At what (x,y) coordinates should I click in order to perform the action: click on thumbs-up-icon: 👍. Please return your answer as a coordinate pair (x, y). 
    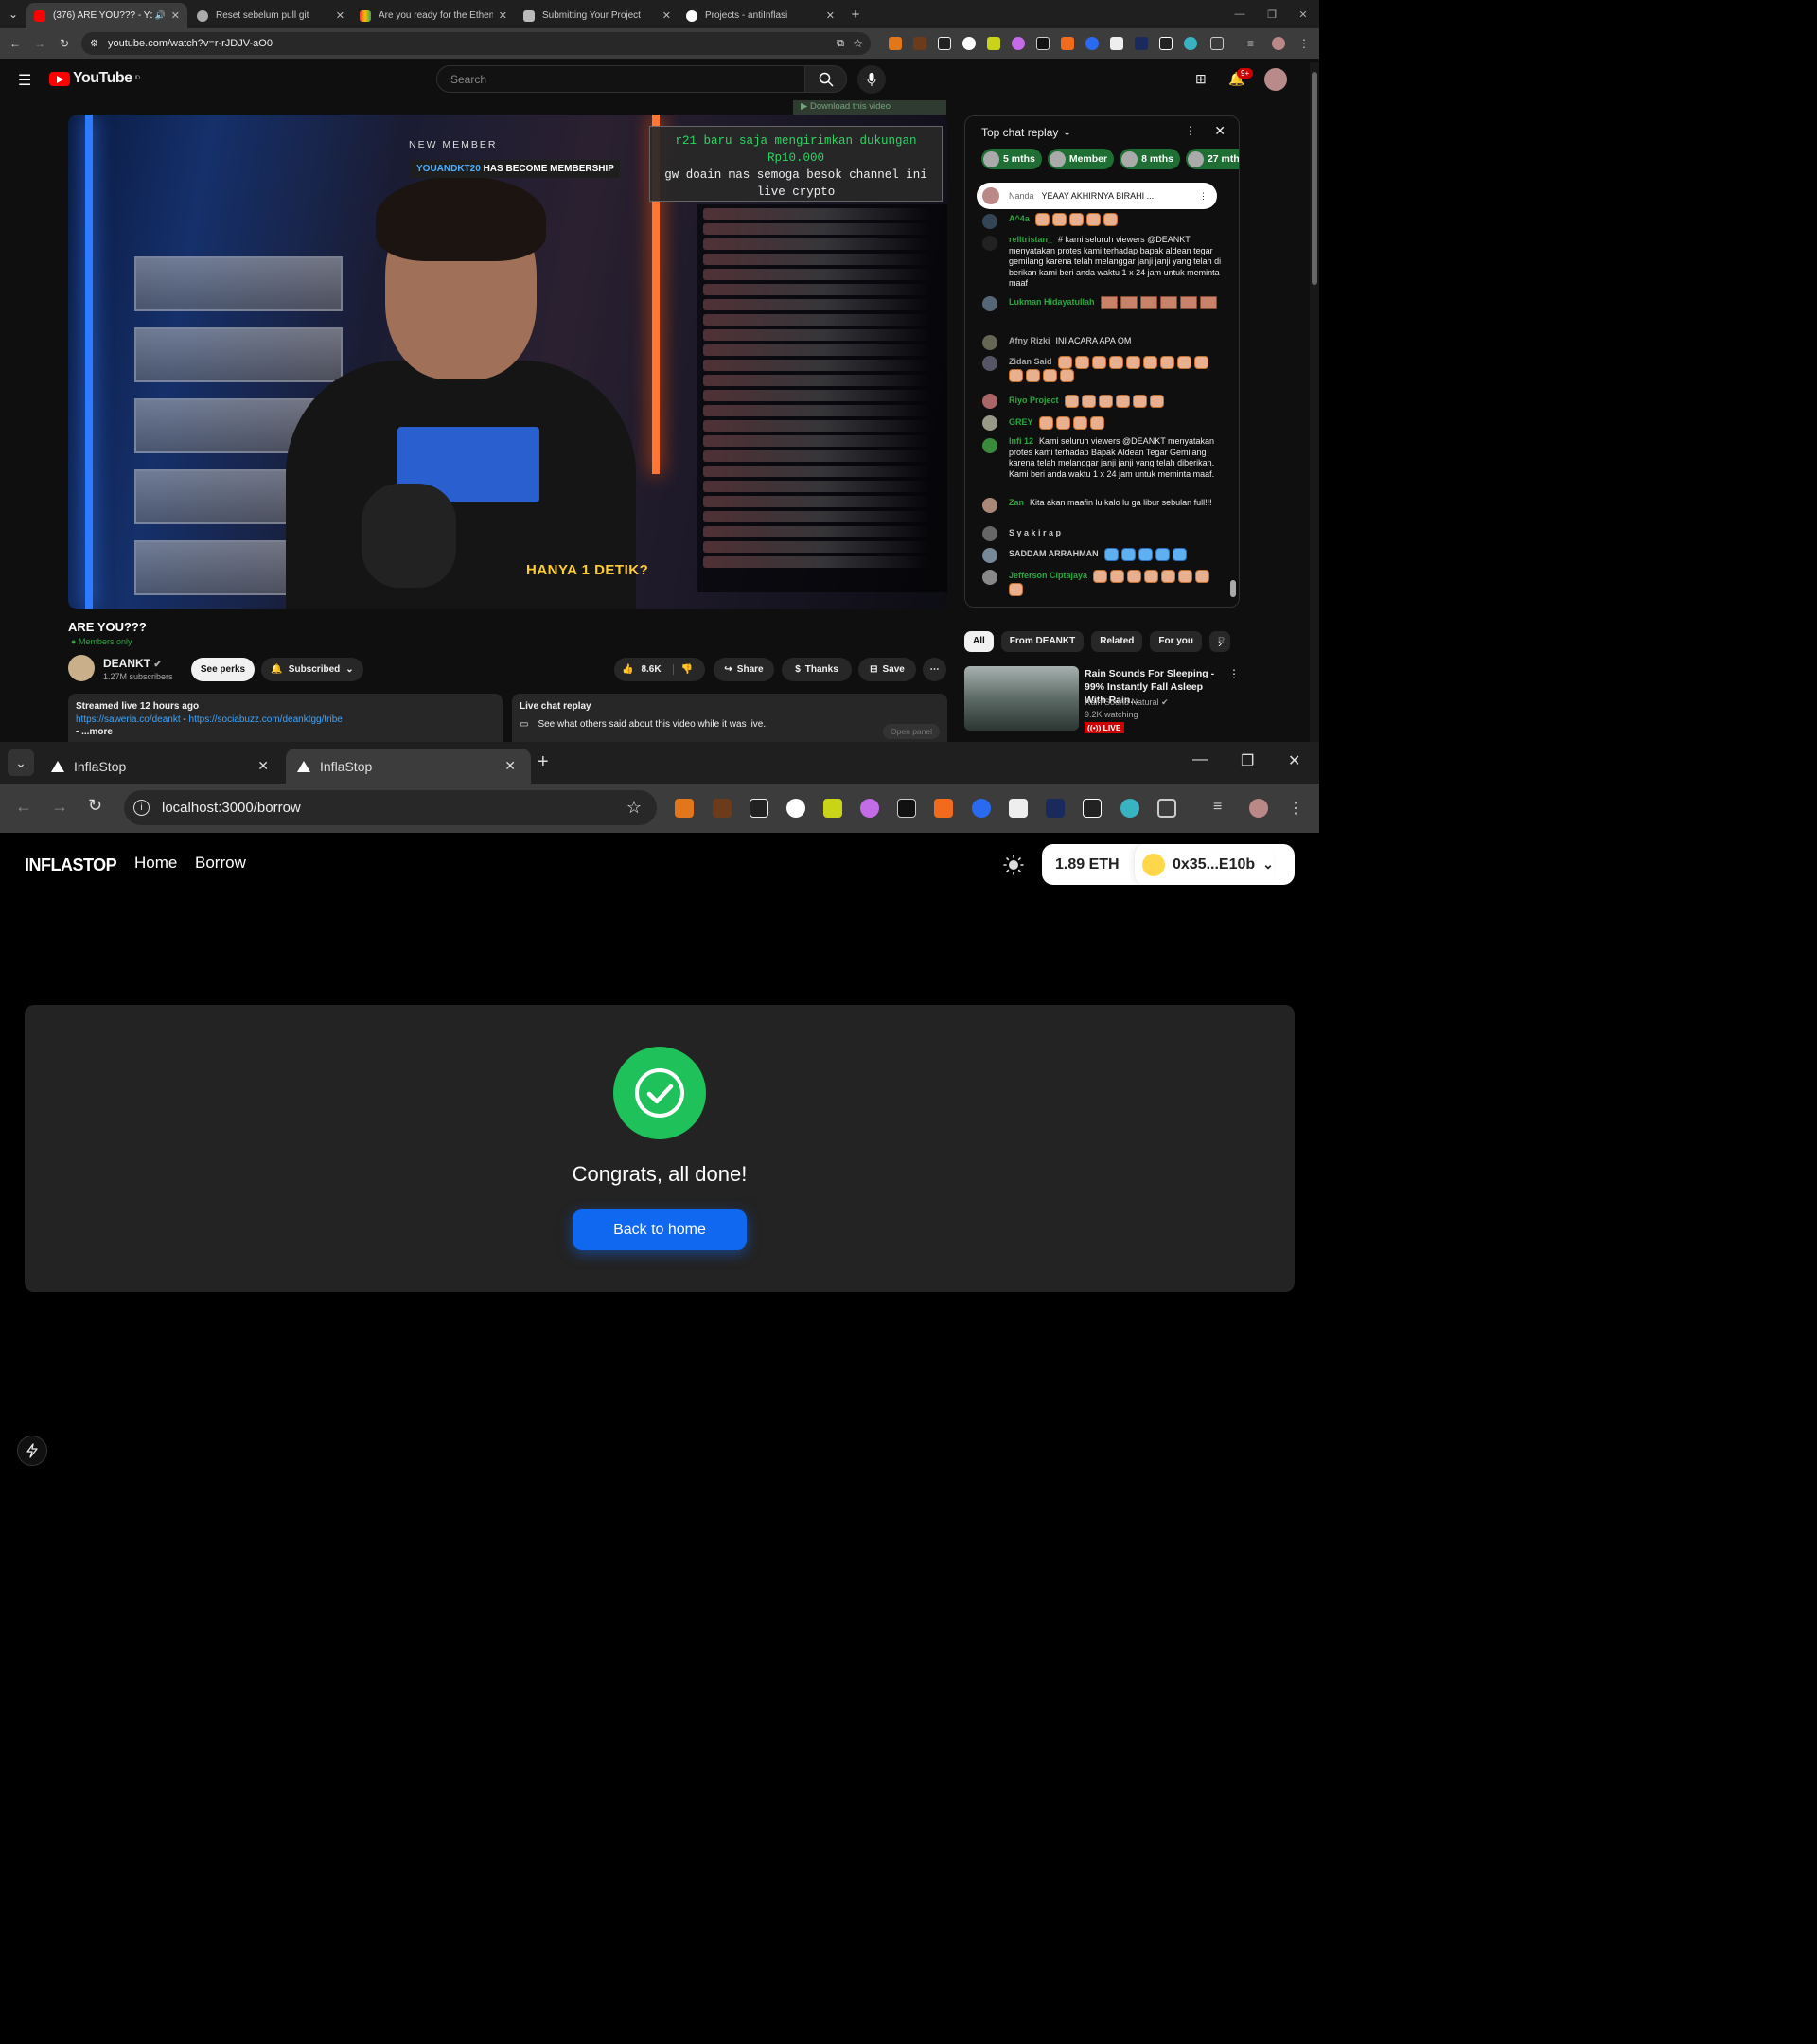
    Looking at the image, I should click on (627, 669).